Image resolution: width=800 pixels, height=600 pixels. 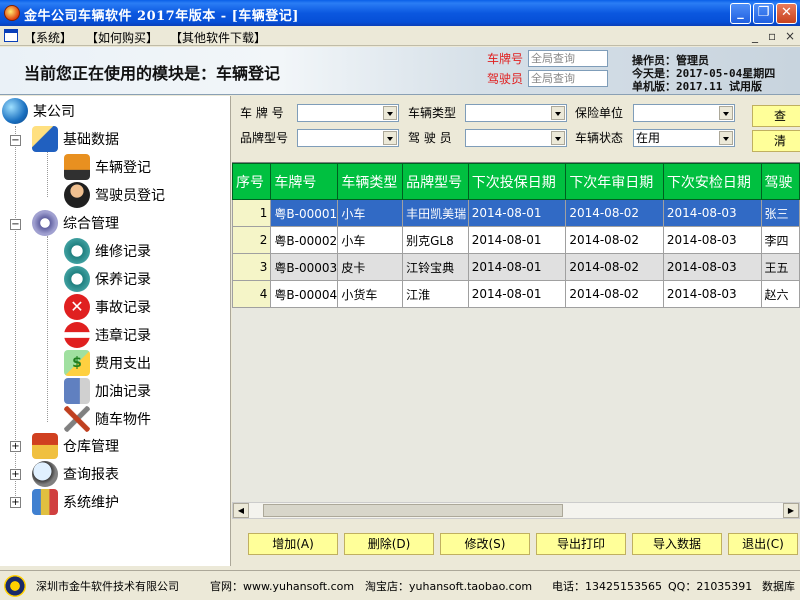 What do you see at coordinates (12, 13) in the screenshot?
I see `app-icon` at bounding box center [12, 13].